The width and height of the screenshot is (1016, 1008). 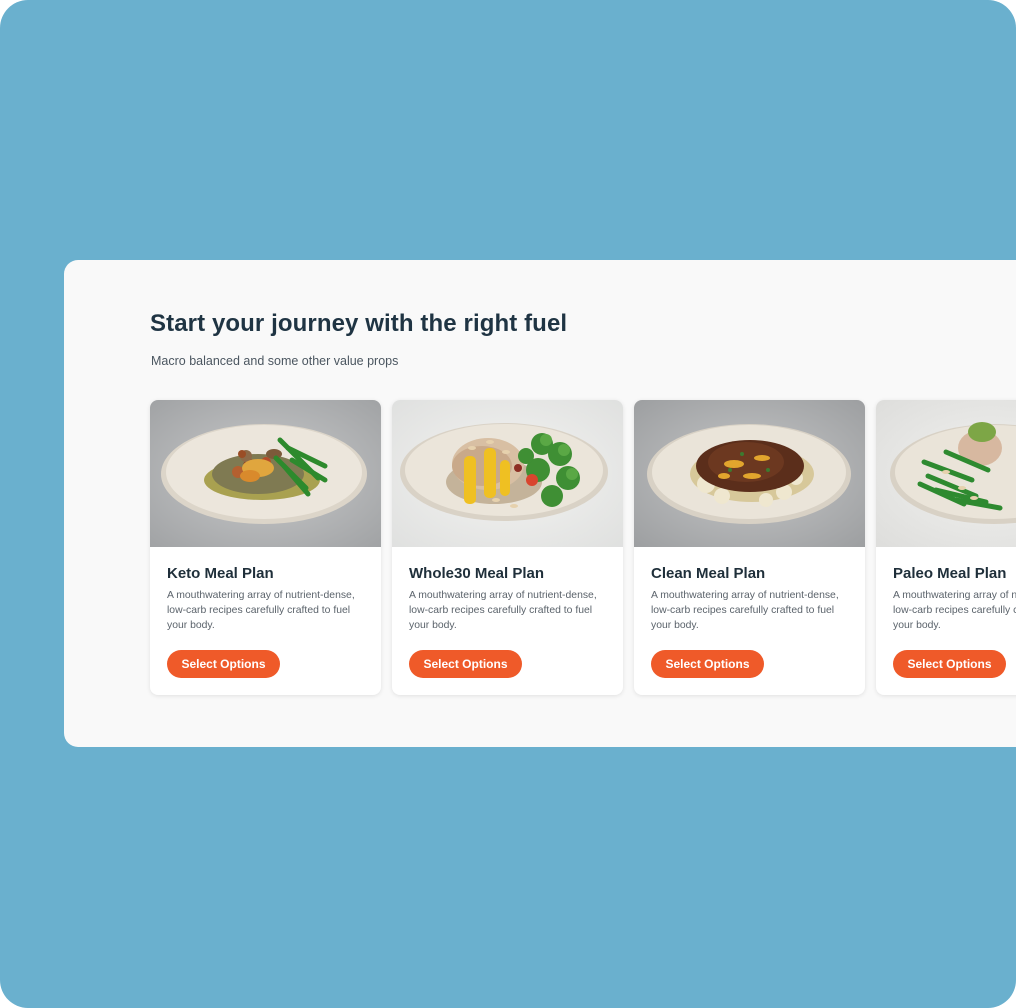 I want to click on card-title: Paleo Meal Plan, so click(x=950, y=573).